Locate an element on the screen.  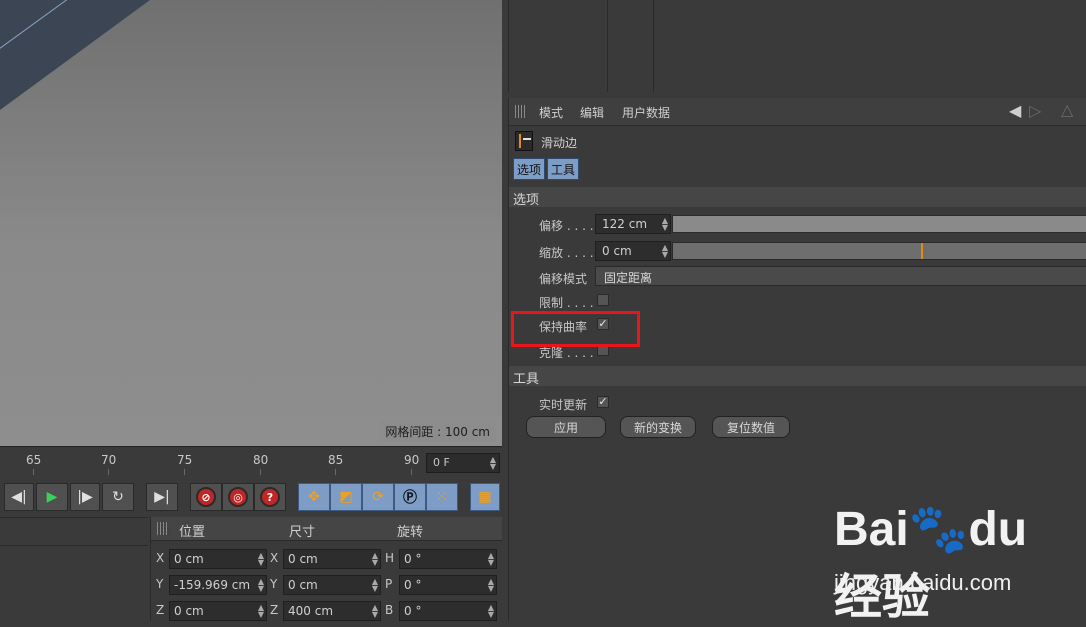
go-previous-key-button: ◀| is located at coordinates (19, 497).